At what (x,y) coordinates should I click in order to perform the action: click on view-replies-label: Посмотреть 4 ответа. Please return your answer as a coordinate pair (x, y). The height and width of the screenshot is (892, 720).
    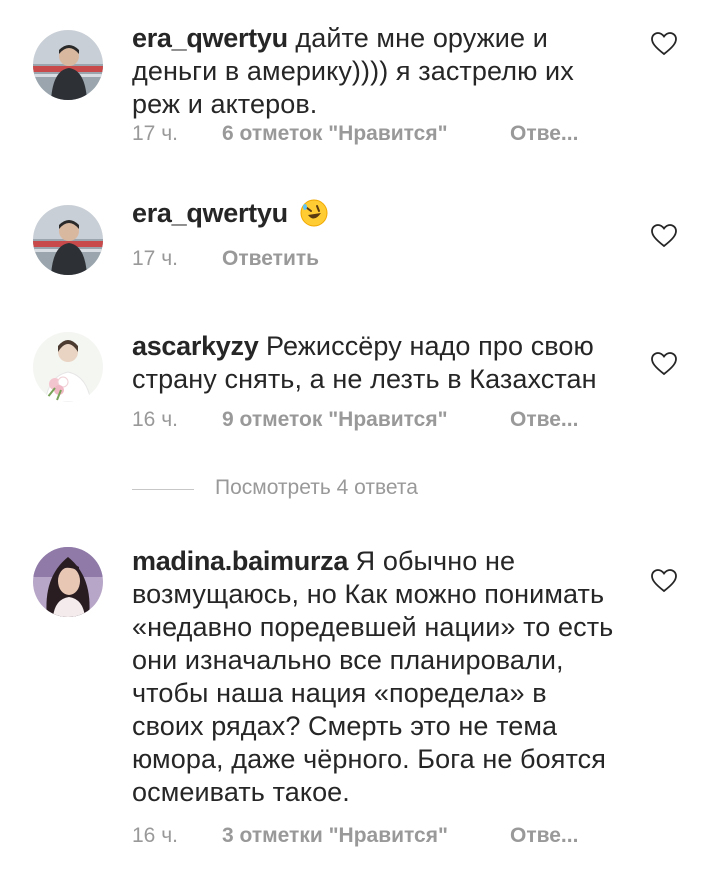
    Looking at the image, I should click on (316, 488).